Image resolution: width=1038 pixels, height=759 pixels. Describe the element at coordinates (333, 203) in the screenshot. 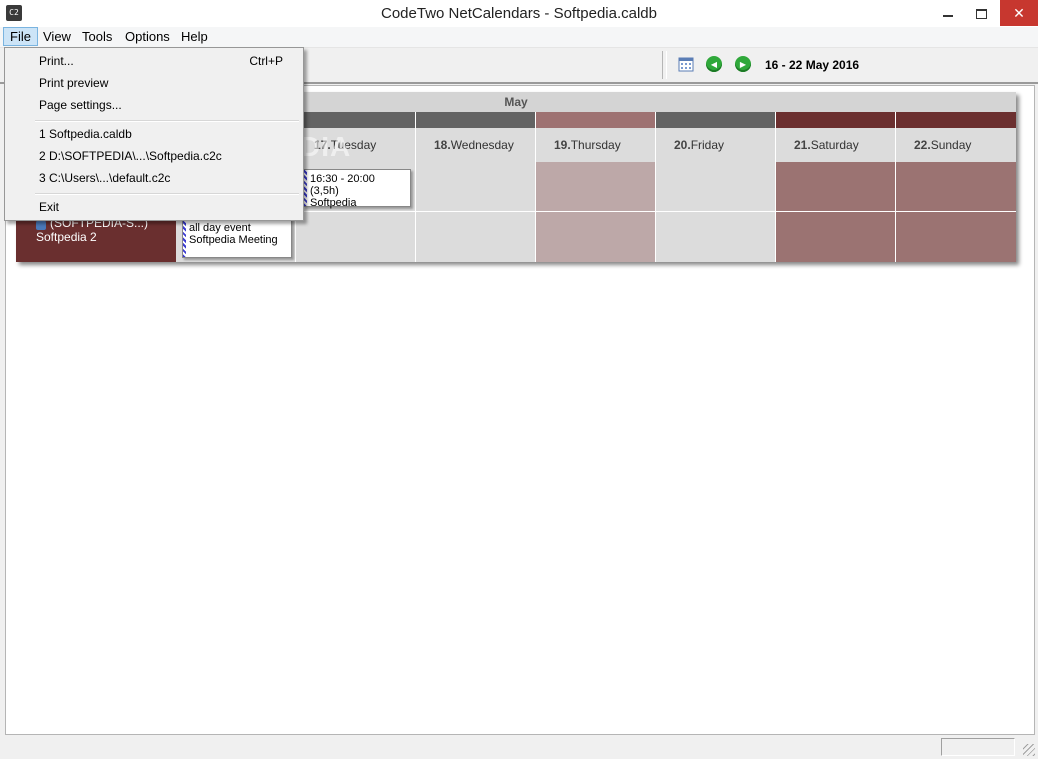

I see `event-title: Softpedia` at that location.